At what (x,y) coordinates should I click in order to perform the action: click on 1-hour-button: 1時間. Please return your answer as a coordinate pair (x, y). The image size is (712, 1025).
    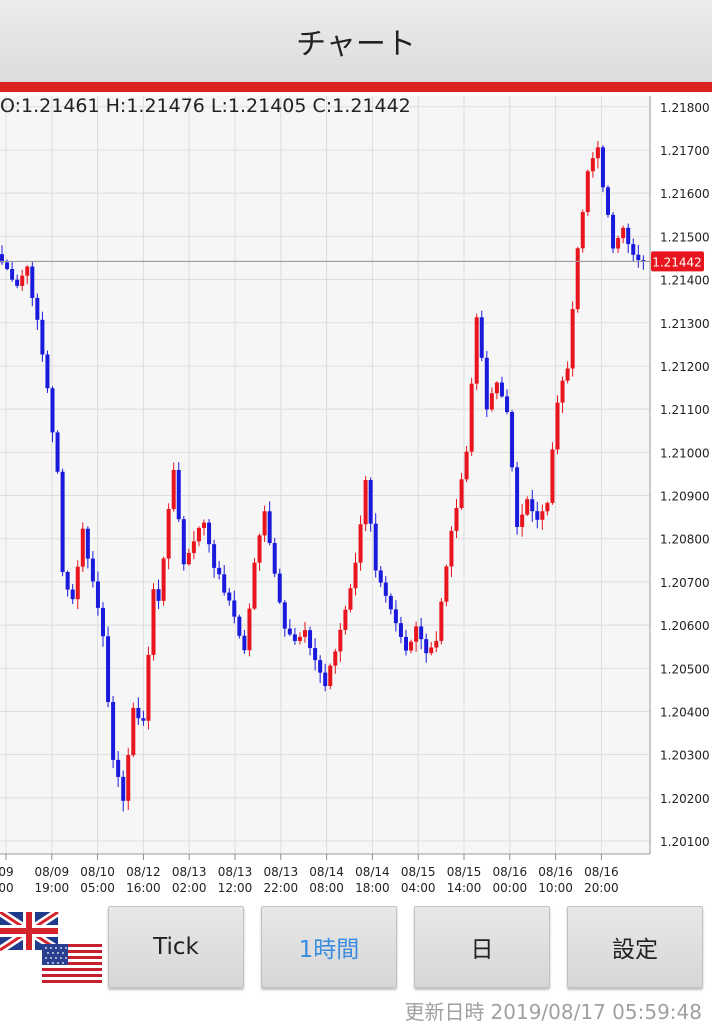
    Looking at the image, I should click on (329, 947).